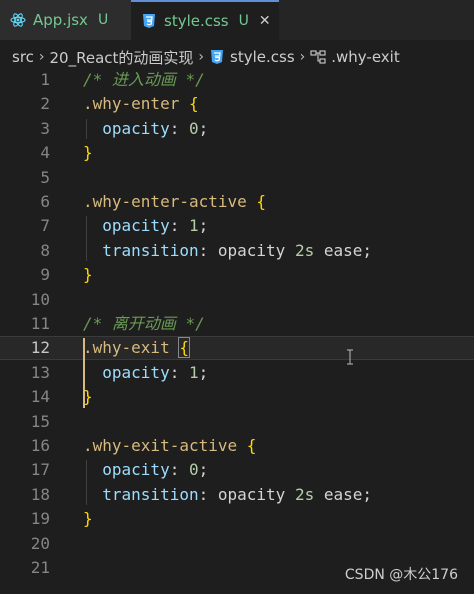 The height and width of the screenshot is (594, 474). Describe the element at coordinates (40, 543) in the screenshot. I see `line-number: 20` at that location.